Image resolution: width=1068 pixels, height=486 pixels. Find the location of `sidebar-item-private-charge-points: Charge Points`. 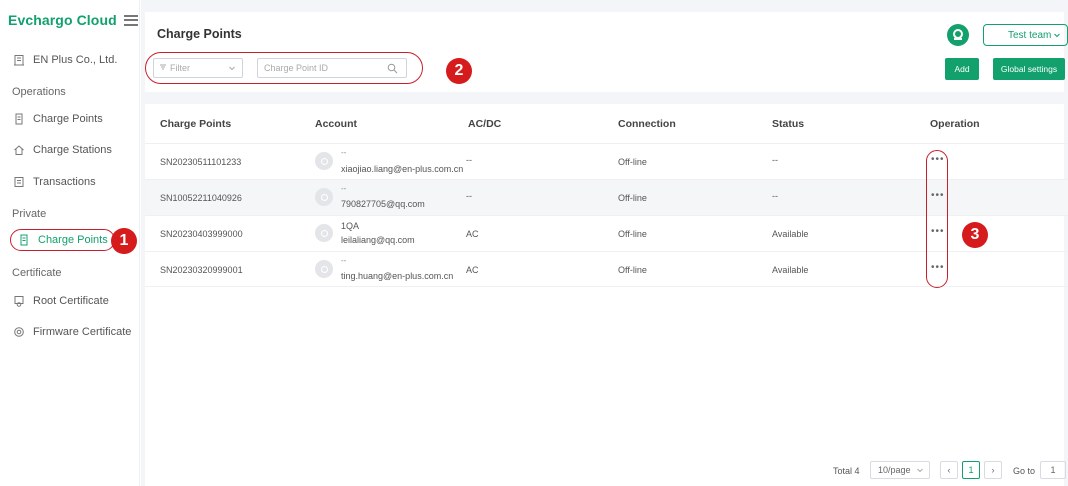

sidebar-item-private-charge-points: Charge Points is located at coordinates (62, 240).